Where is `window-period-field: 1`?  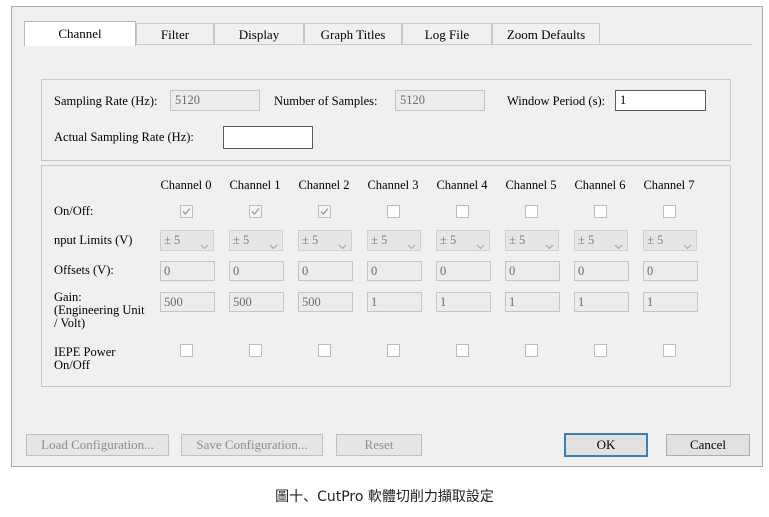
window-period-field: 1 is located at coordinates (660, 100).